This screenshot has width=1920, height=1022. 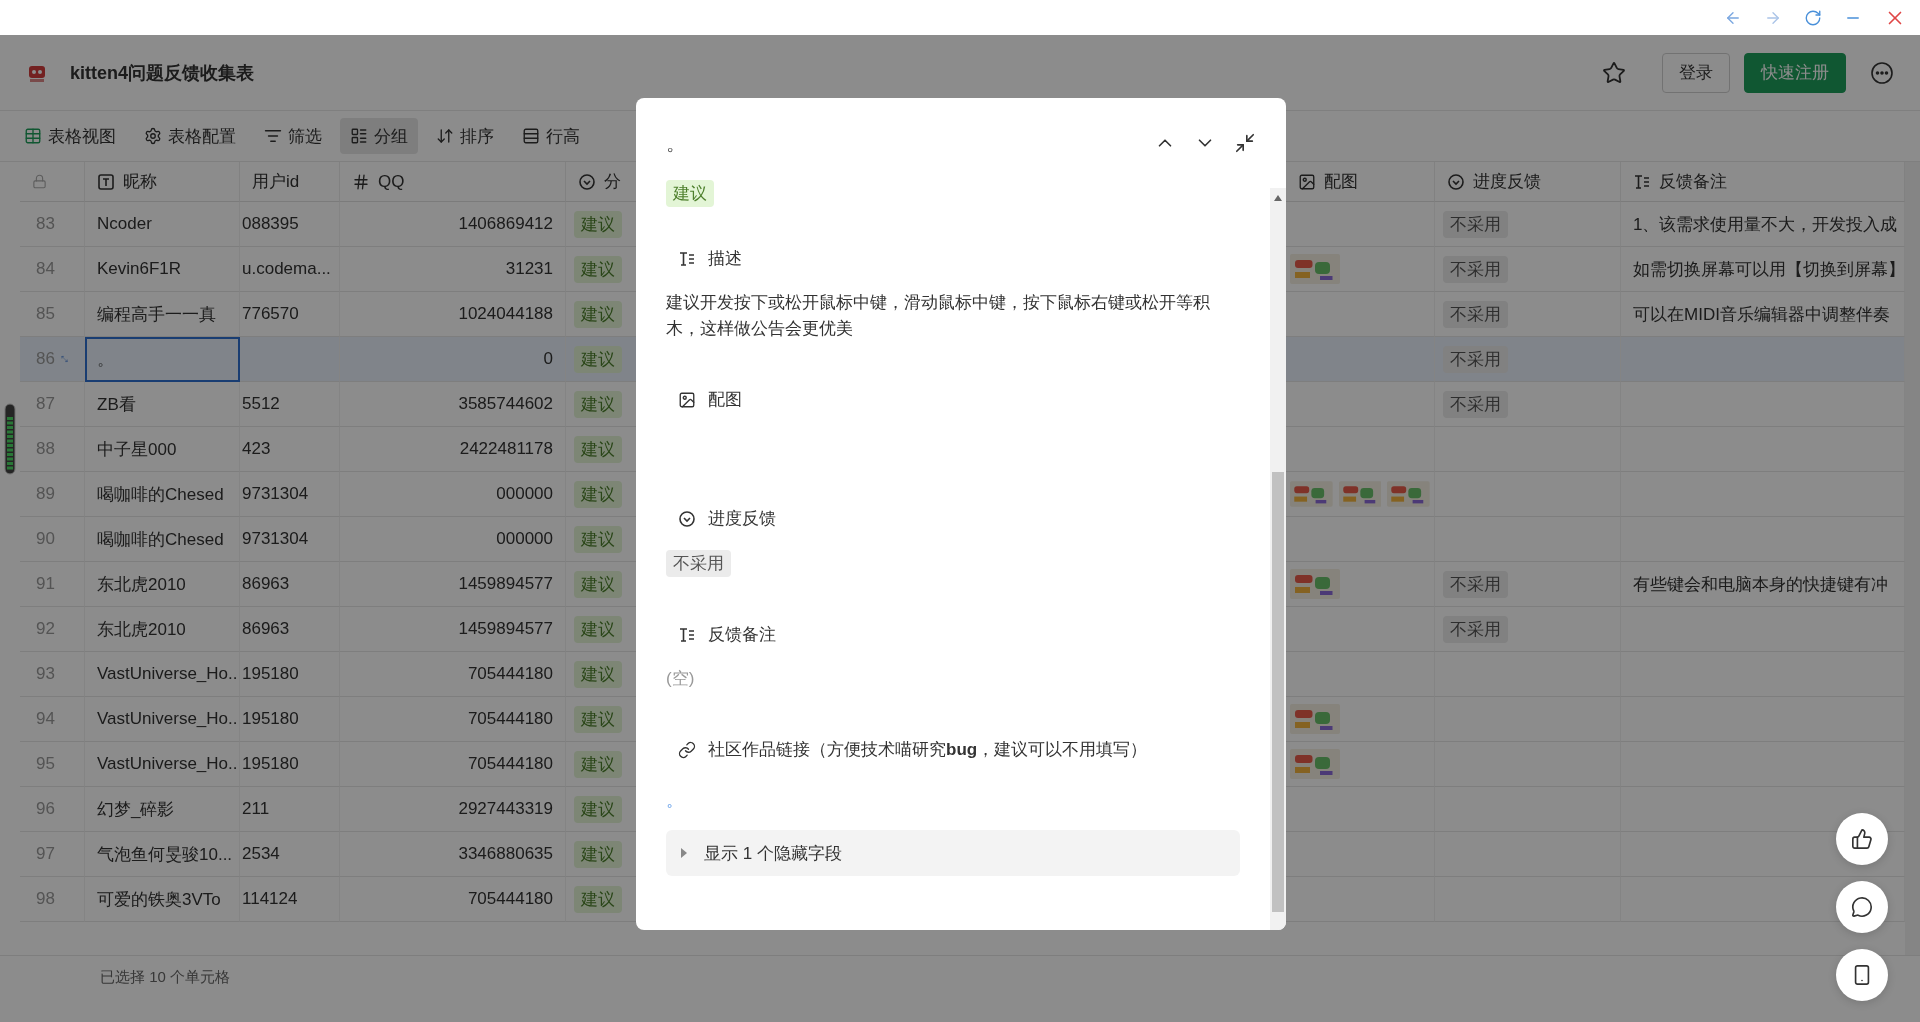 I want to click on table-cell: 如需切换屏幕可以用【切换到屏幕】, so click(x=1763, y=269).